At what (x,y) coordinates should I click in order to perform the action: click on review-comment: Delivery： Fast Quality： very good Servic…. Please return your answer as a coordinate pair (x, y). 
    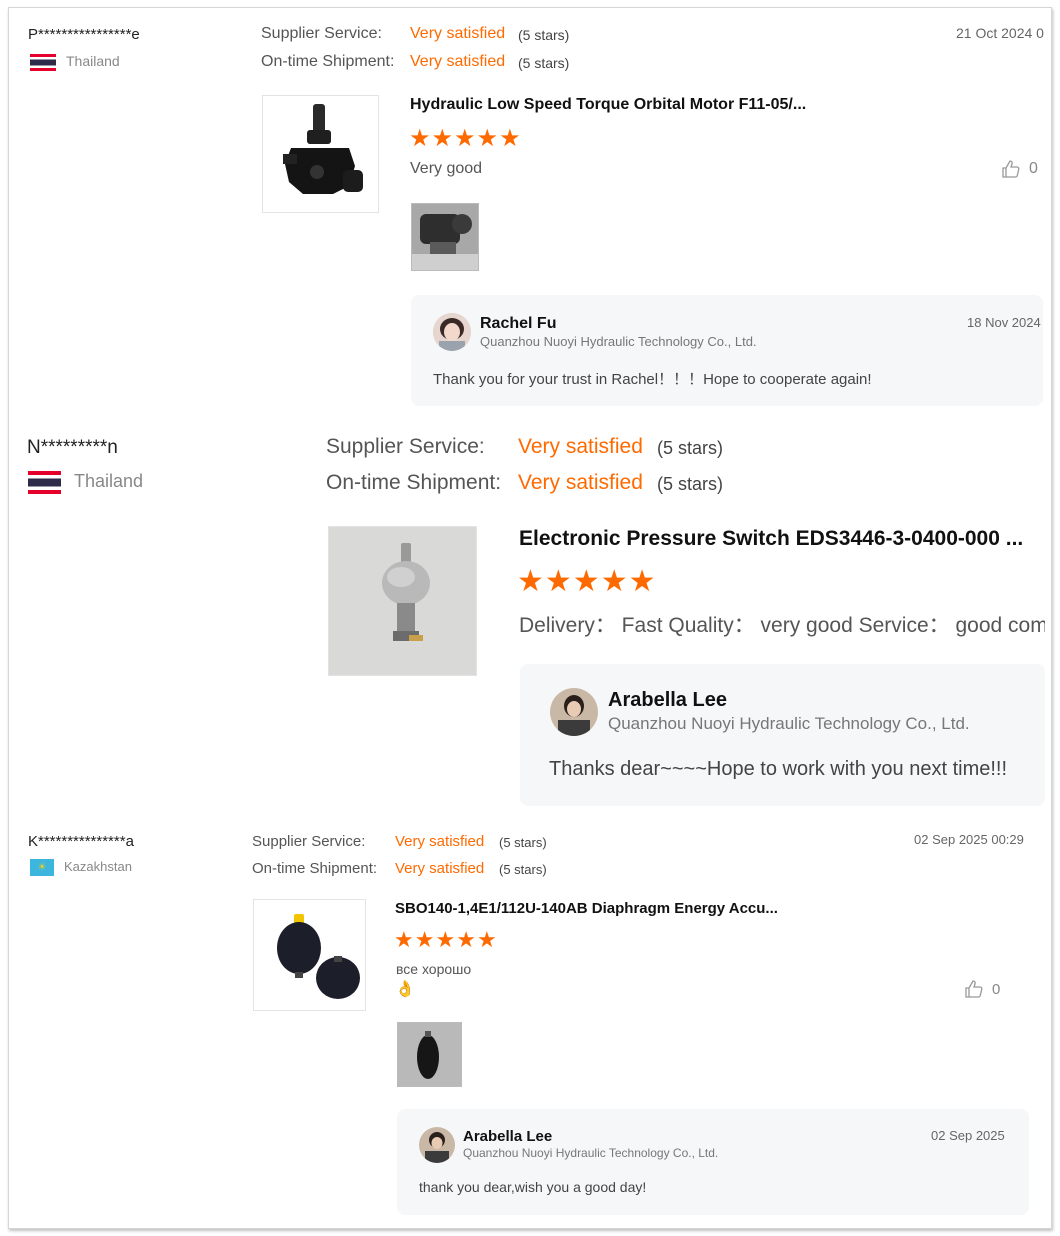
    Looking at the image, I should click on (782, 625).